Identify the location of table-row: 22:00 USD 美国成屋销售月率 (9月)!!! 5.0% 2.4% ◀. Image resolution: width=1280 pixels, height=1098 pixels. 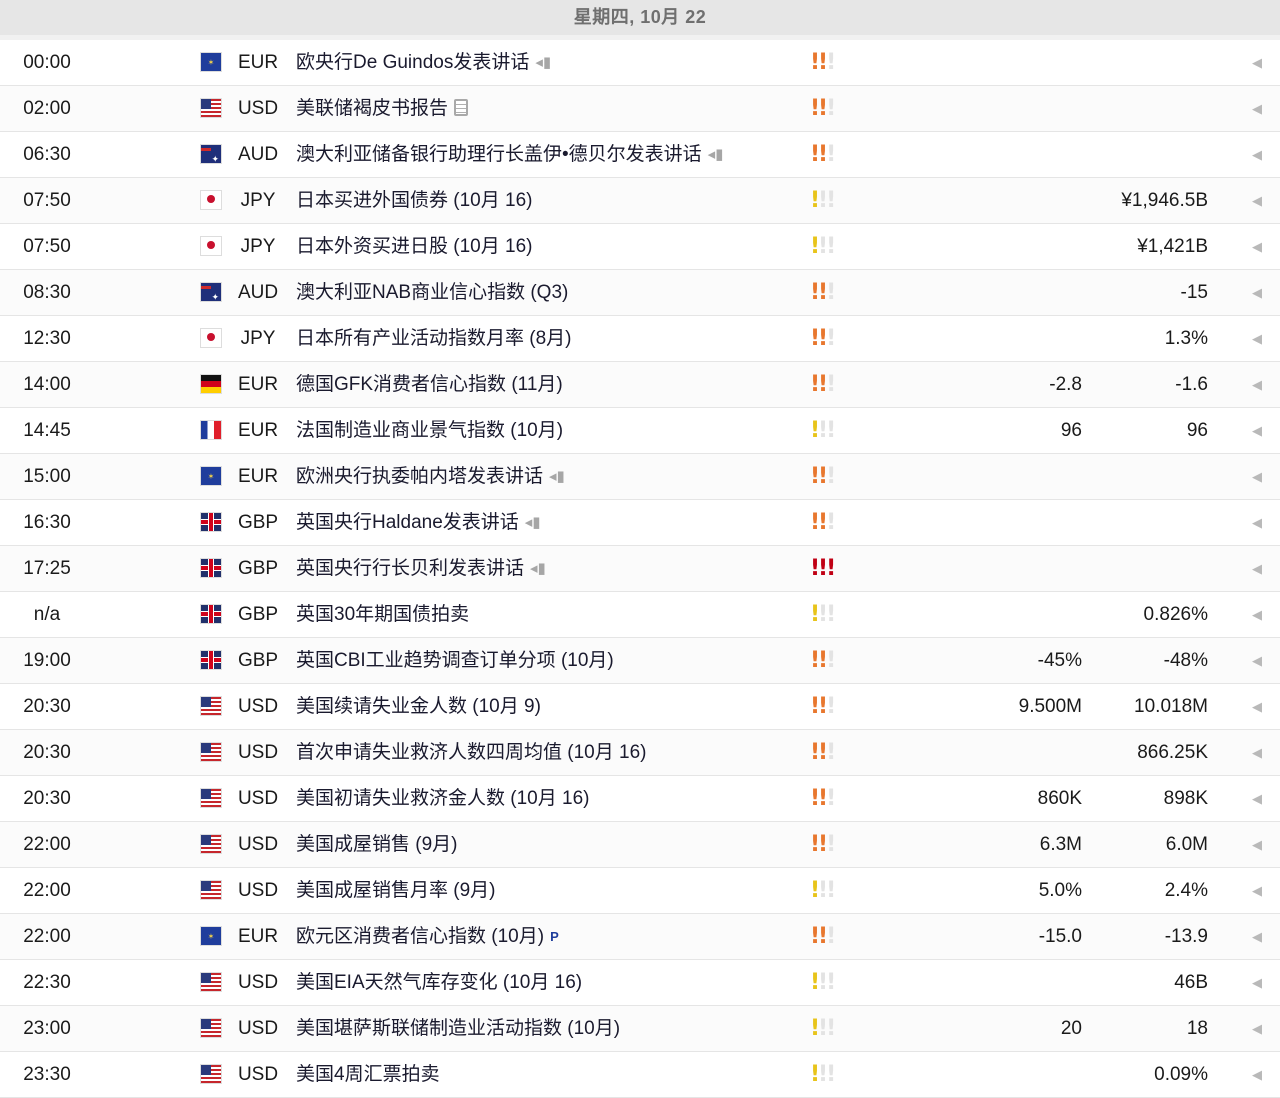
(640, 891).